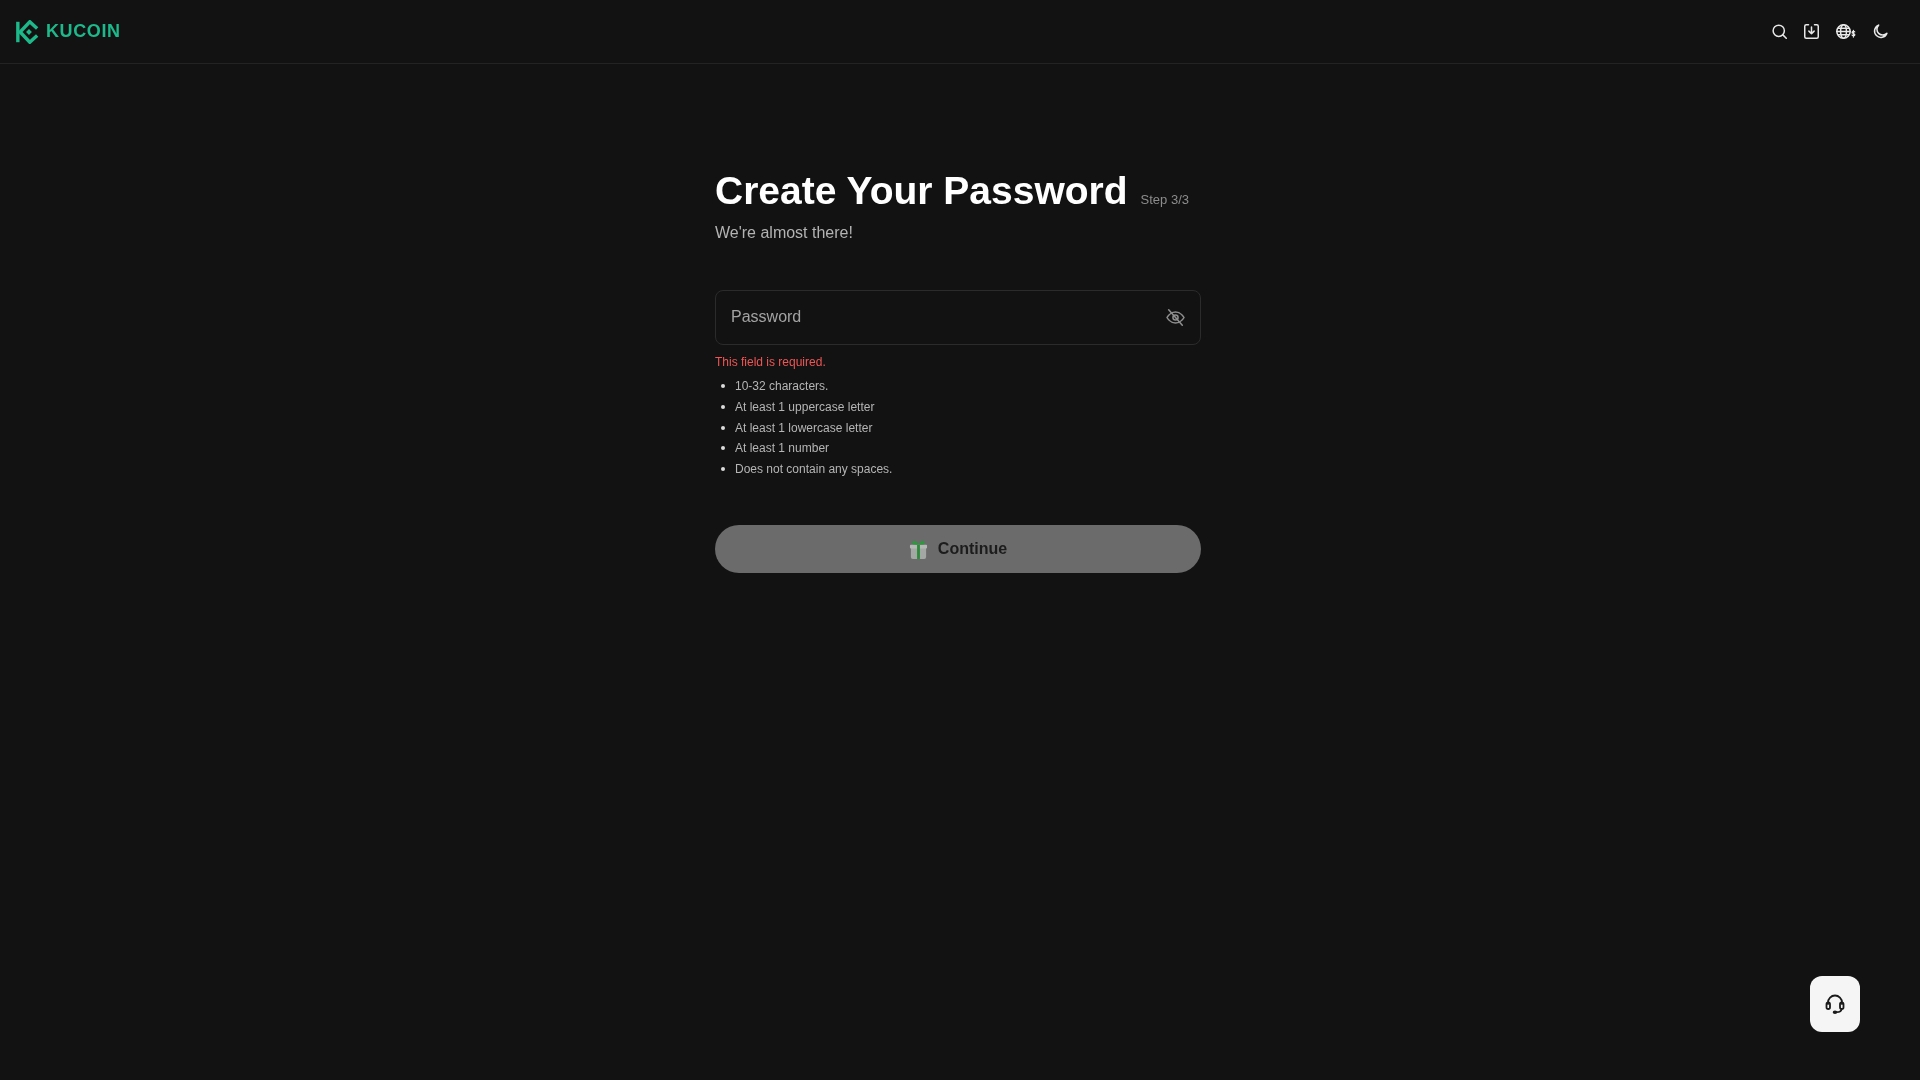 Image resolution: width=1920 pixels, height=1080 pixels. Describe the element at coordinates (782, 386) in the screenshot. I see `requirement-text: 10-32 characters.` at that location.